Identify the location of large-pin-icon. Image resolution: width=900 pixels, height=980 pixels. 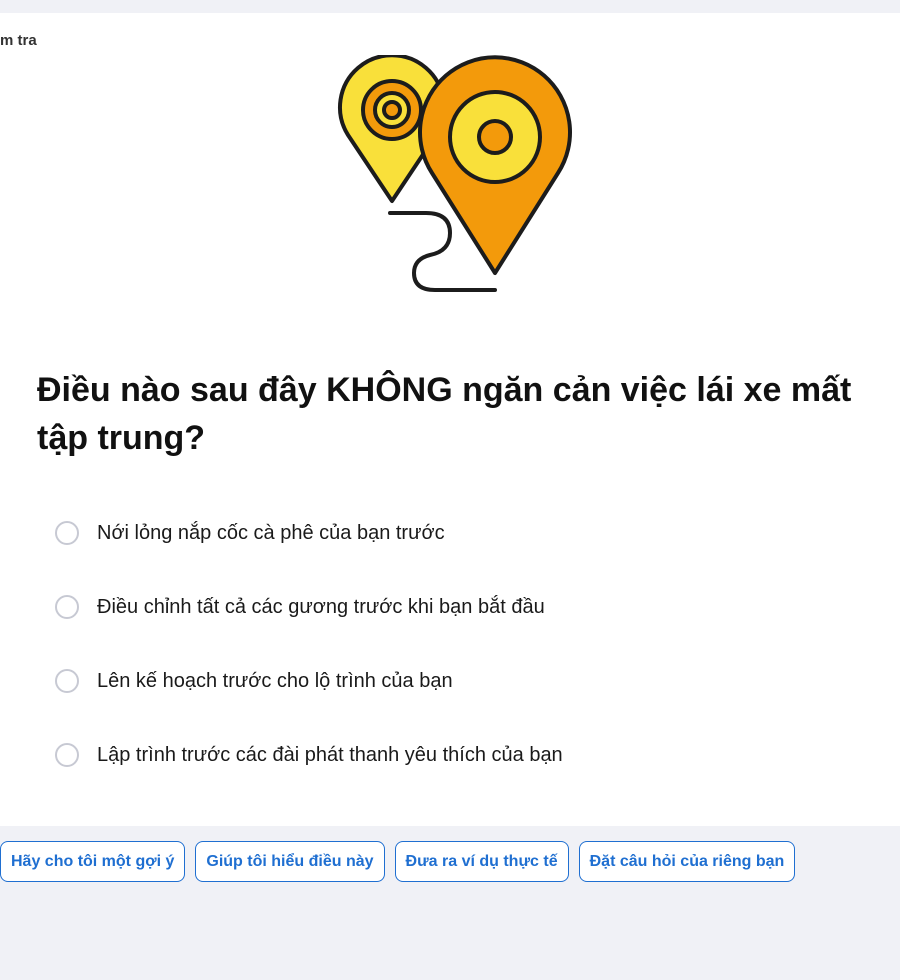
(495, 165).